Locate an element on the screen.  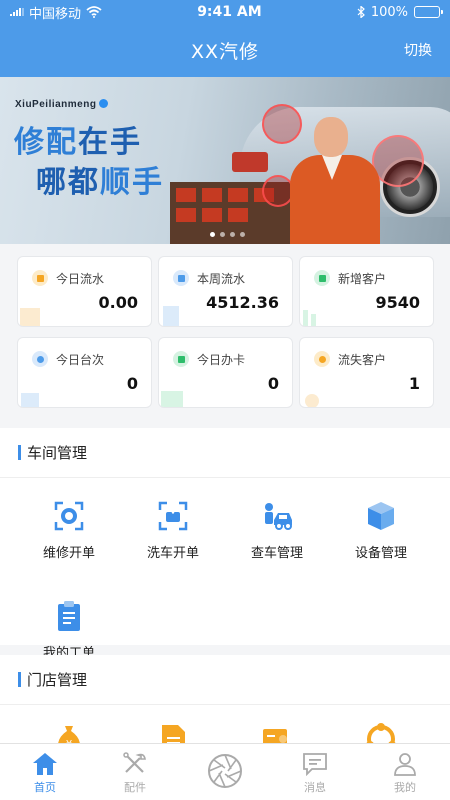
repair-order-icon is located at coordinates (69, 516).